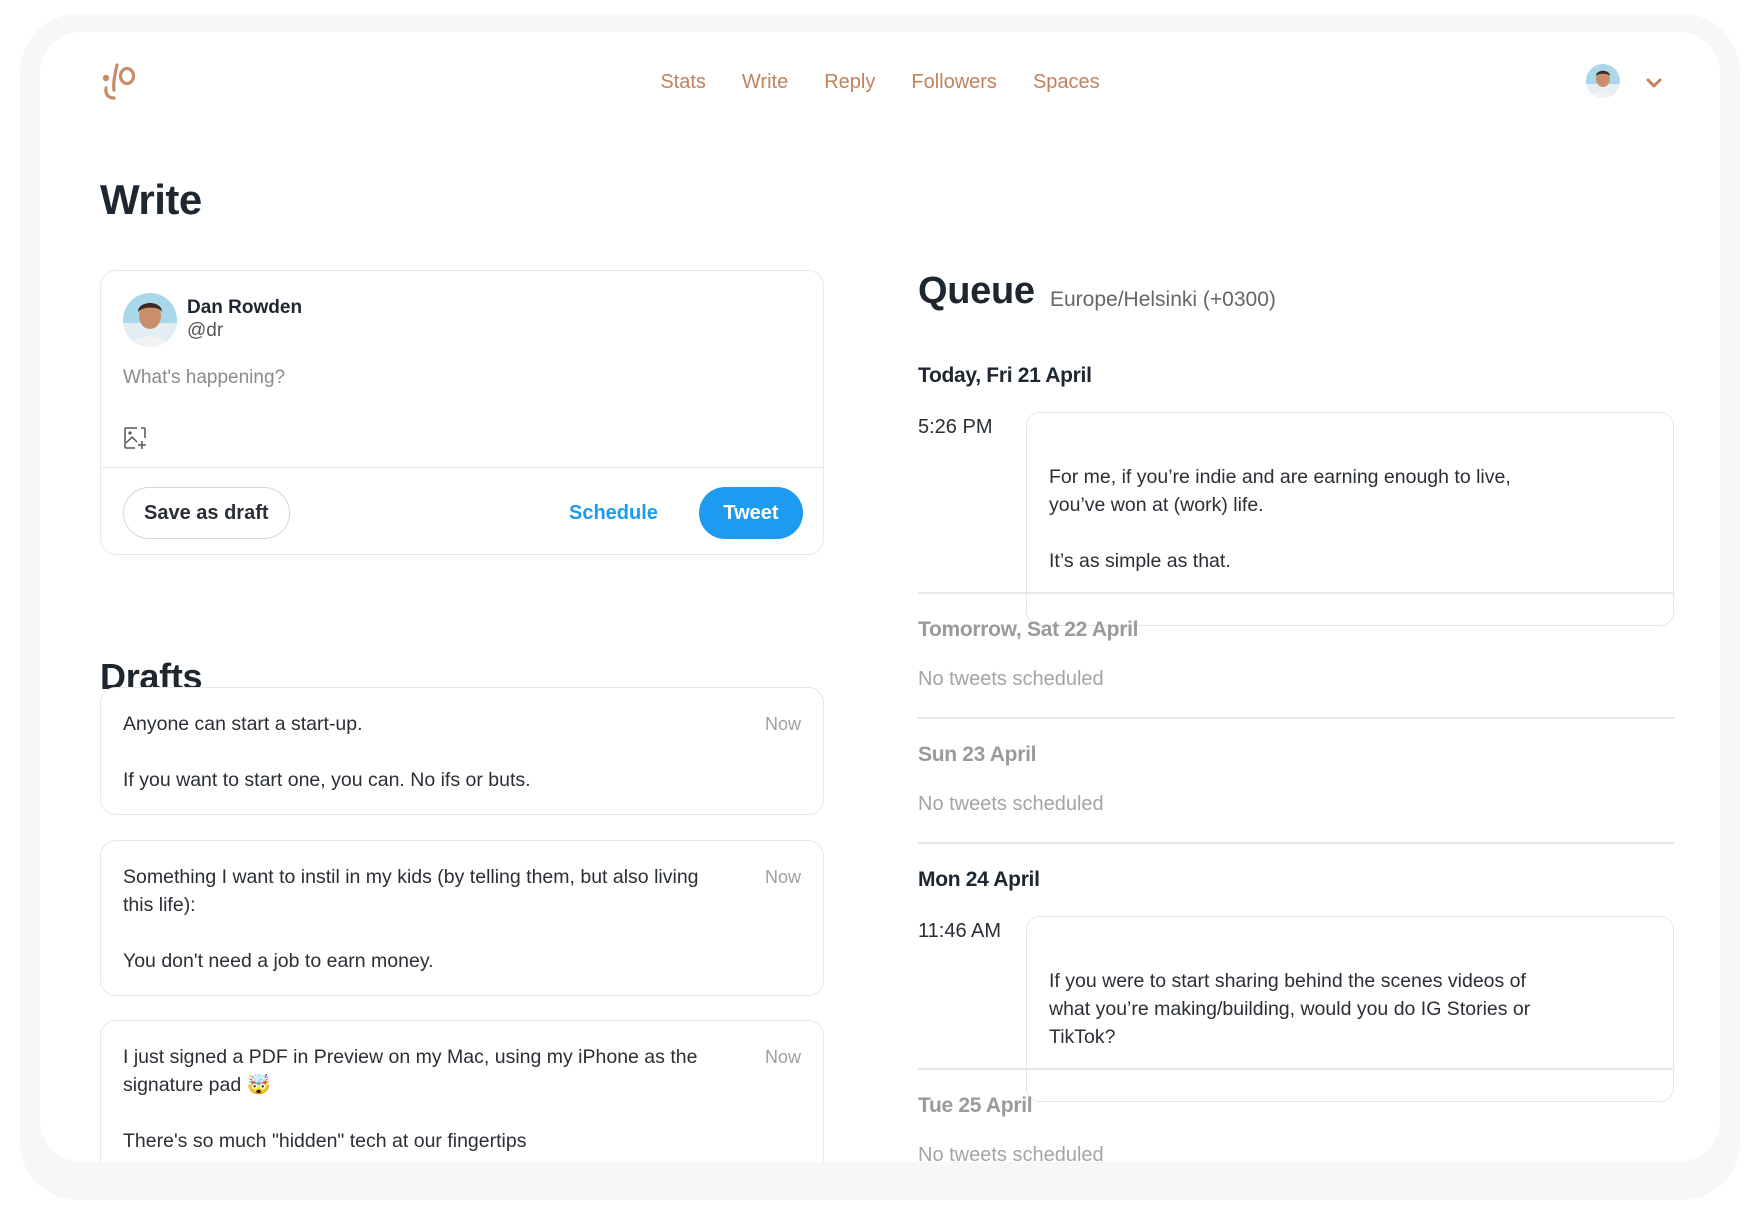 This screenshot has height=1212, width=1760. I want to click on queue-timezone: Europe/Helsinki (+0300), so click(1163, 299).